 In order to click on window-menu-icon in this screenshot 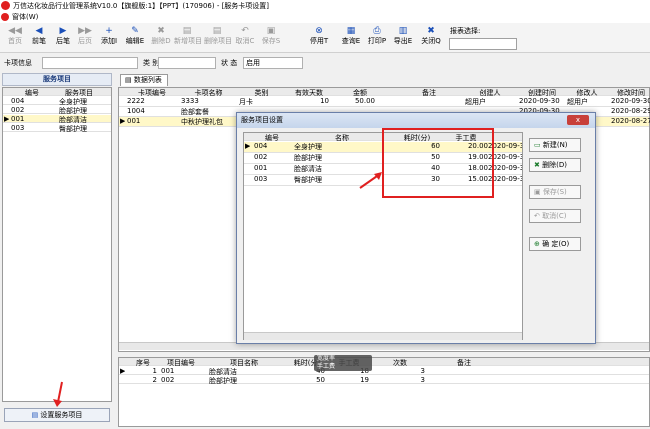, I will do `click(5, 17)`.